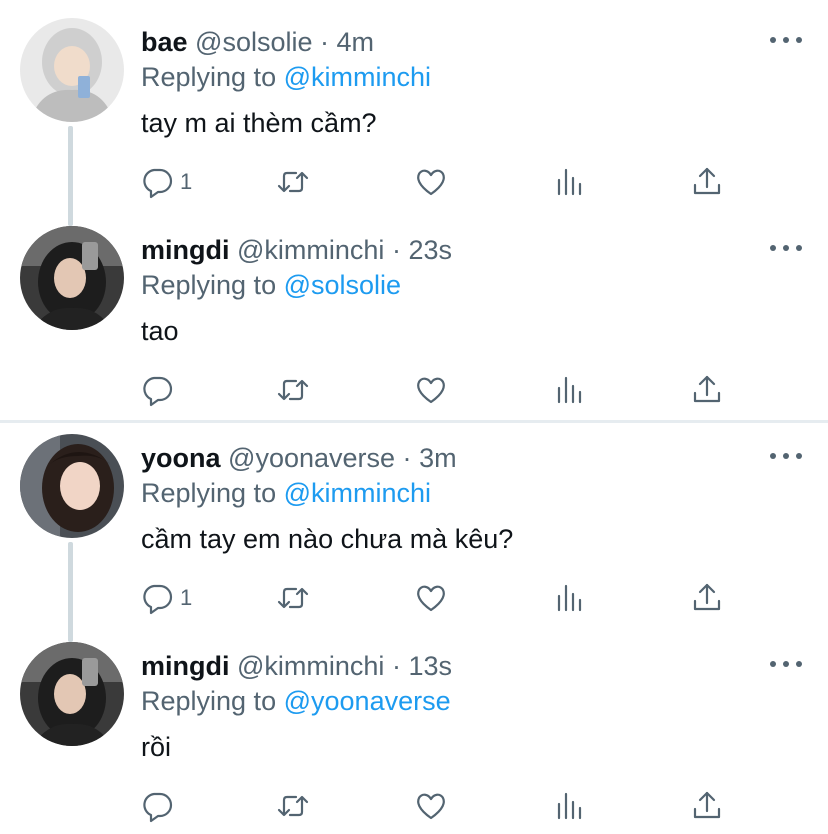  I want to click on replying-to: Replying to @yoonaverse, so click(296, 701).